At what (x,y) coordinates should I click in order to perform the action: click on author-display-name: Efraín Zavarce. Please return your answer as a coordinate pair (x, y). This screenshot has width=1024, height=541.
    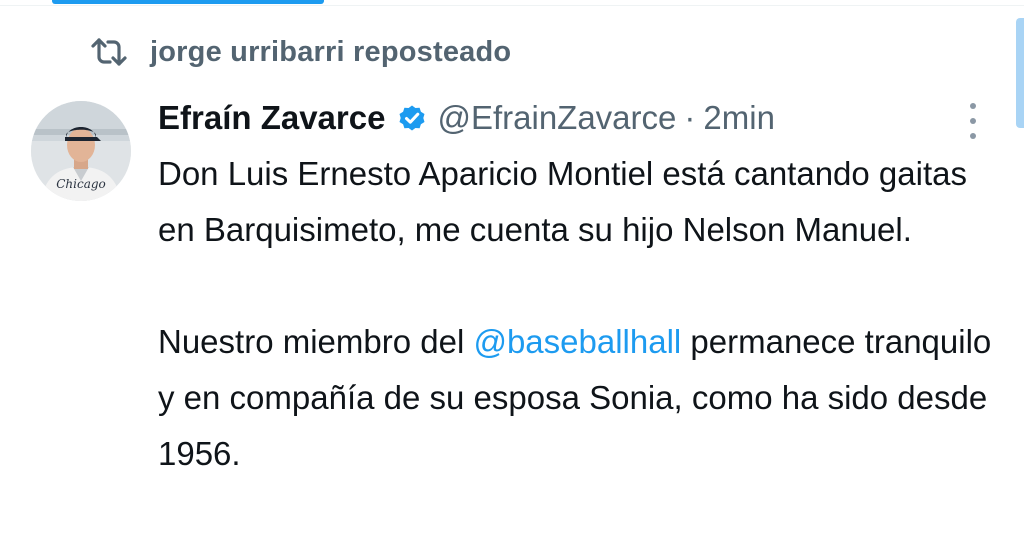
    Looking at the image, I should click on (271, 118).